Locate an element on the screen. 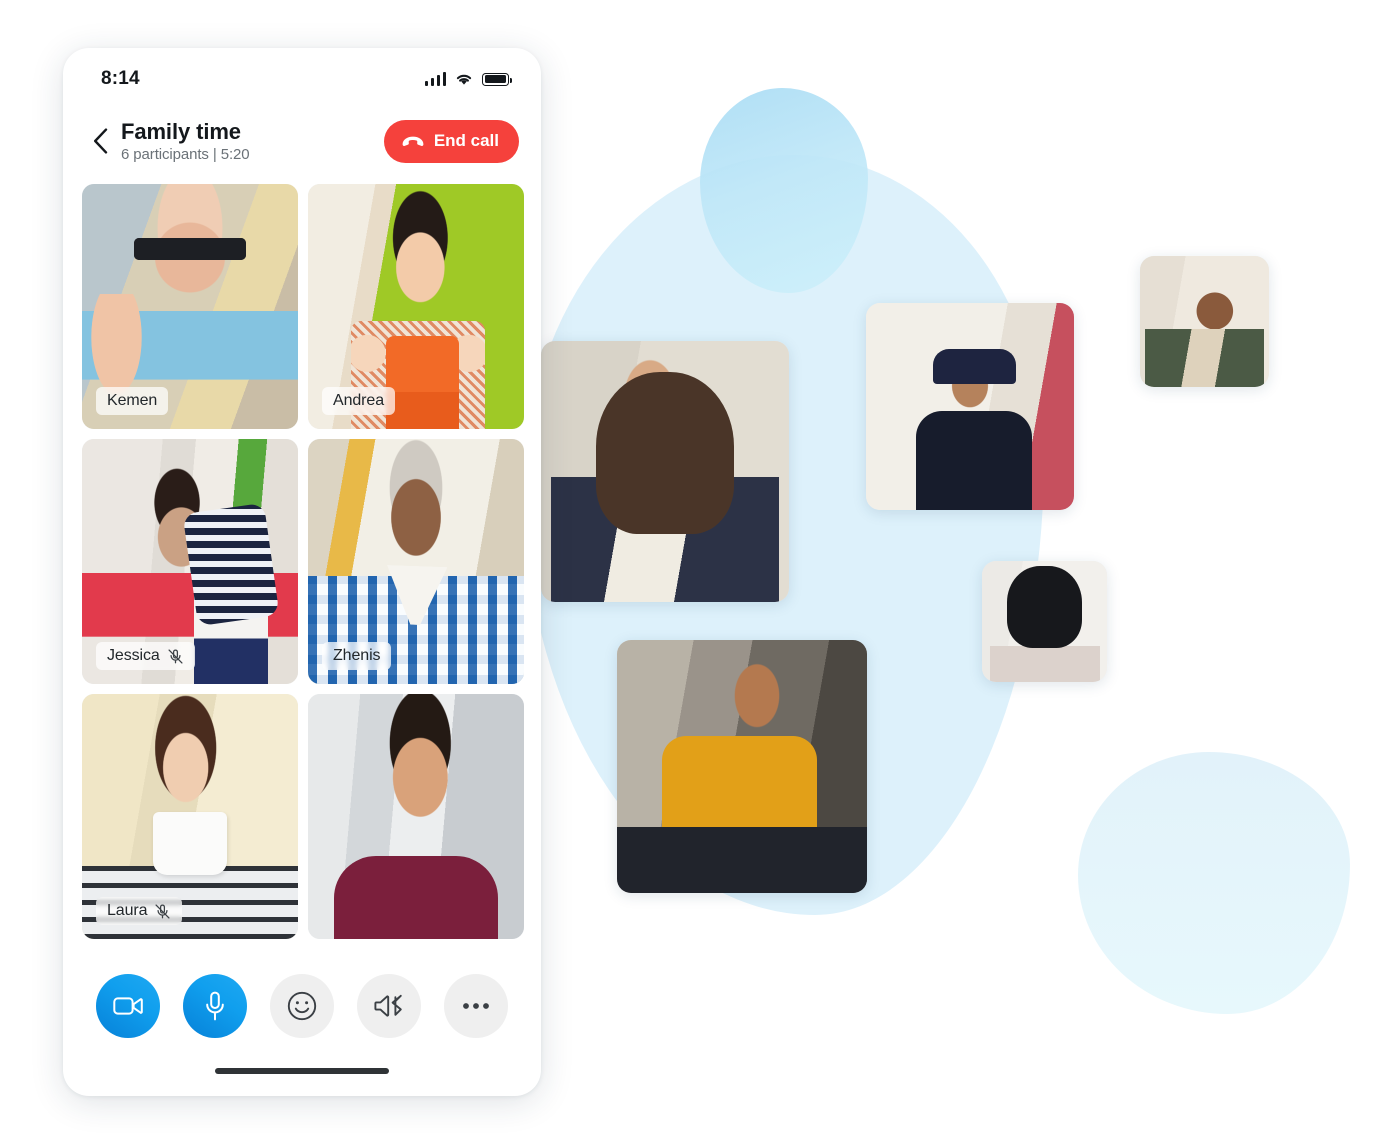 Image resolution: width=1396 pixels, height=1148 pixels. photo-hat is located at coordinates (970, 406).